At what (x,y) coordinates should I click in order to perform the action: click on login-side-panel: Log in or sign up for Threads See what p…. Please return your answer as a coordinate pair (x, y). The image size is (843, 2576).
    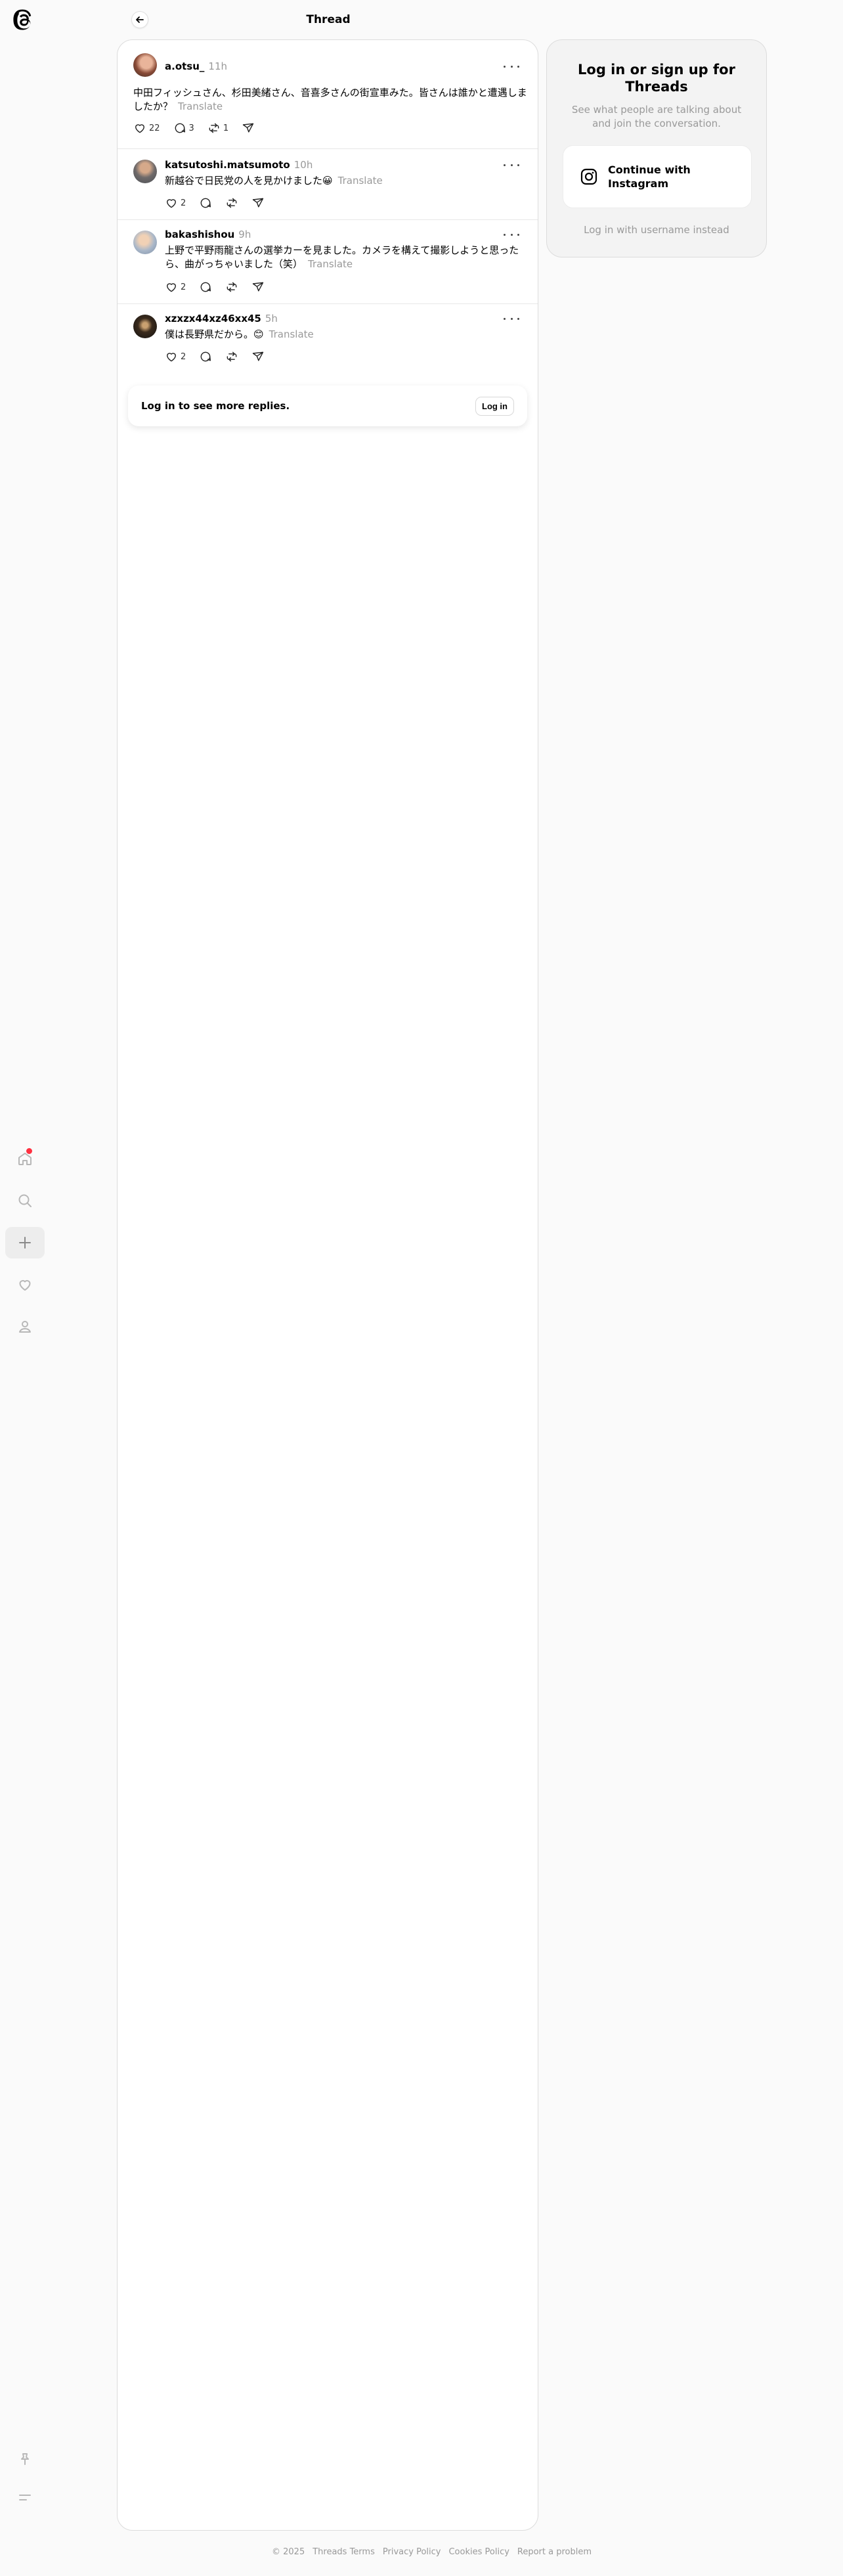
    Looking at the image, I should click on (656, 148).